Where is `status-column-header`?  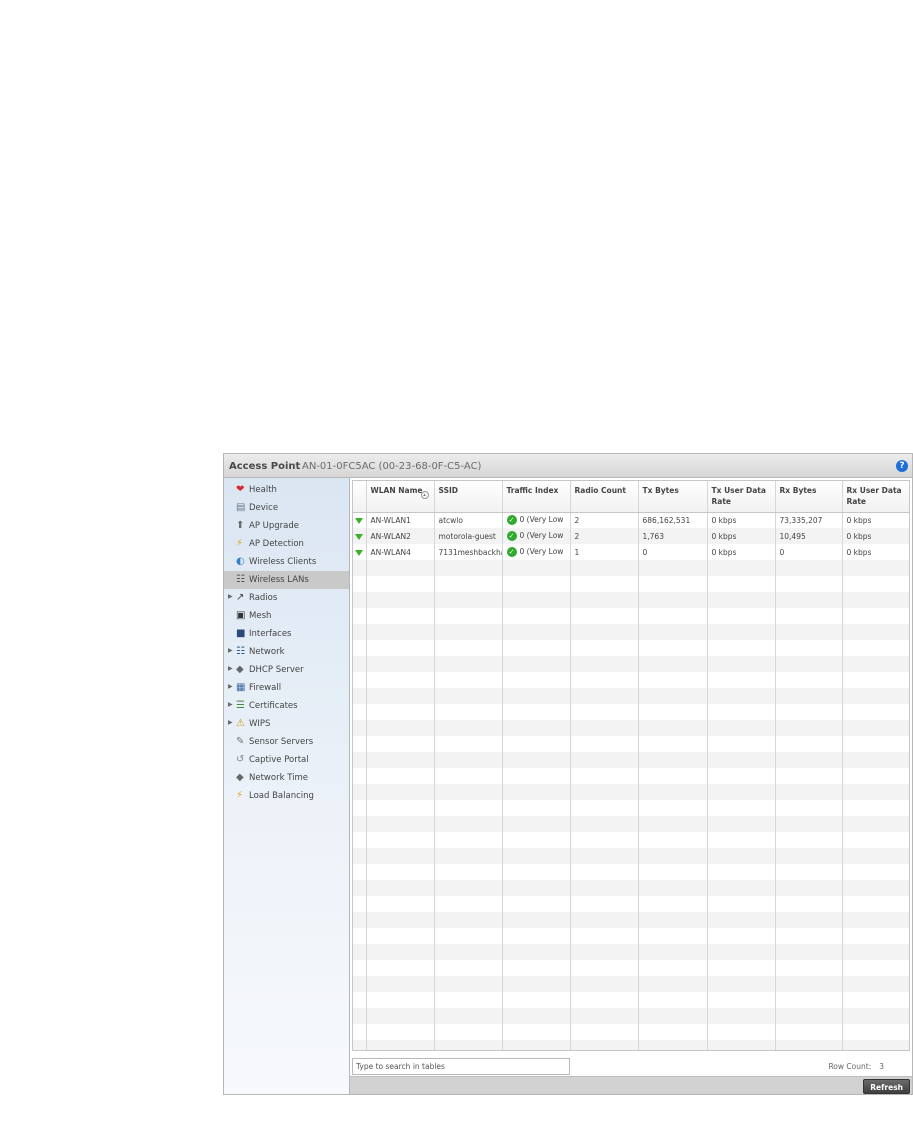
status-column-header is located at coordinates (360, 497).